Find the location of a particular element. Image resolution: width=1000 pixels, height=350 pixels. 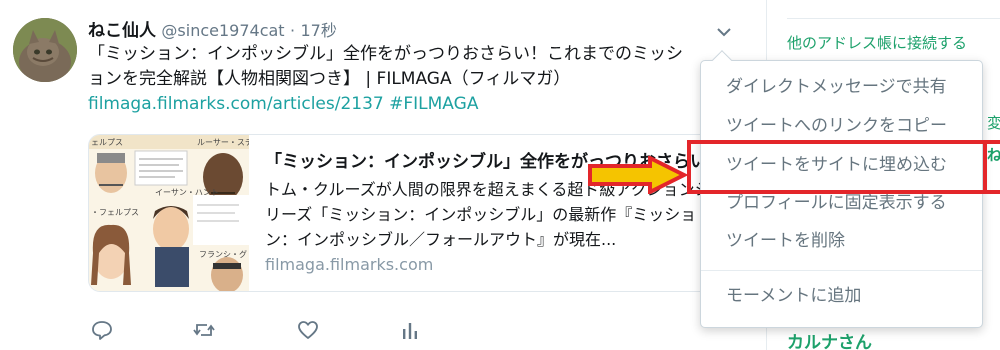

suggested-user-name: カルナさん is located at coordinates (829, 339).